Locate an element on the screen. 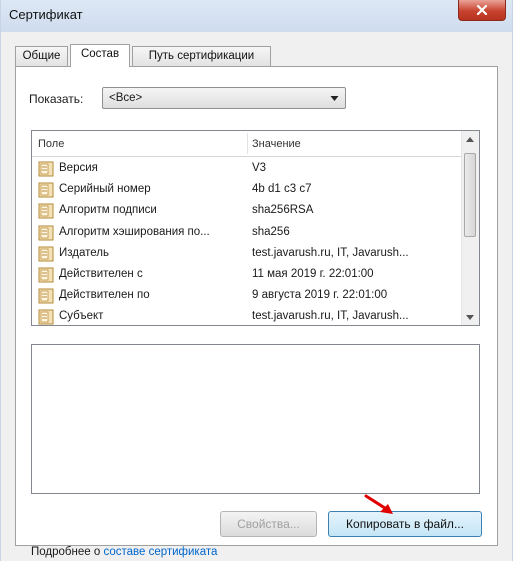 The height and width of the screenshot is (561, 513). field-value: sha256RSA is located at coordinates (283, 210).